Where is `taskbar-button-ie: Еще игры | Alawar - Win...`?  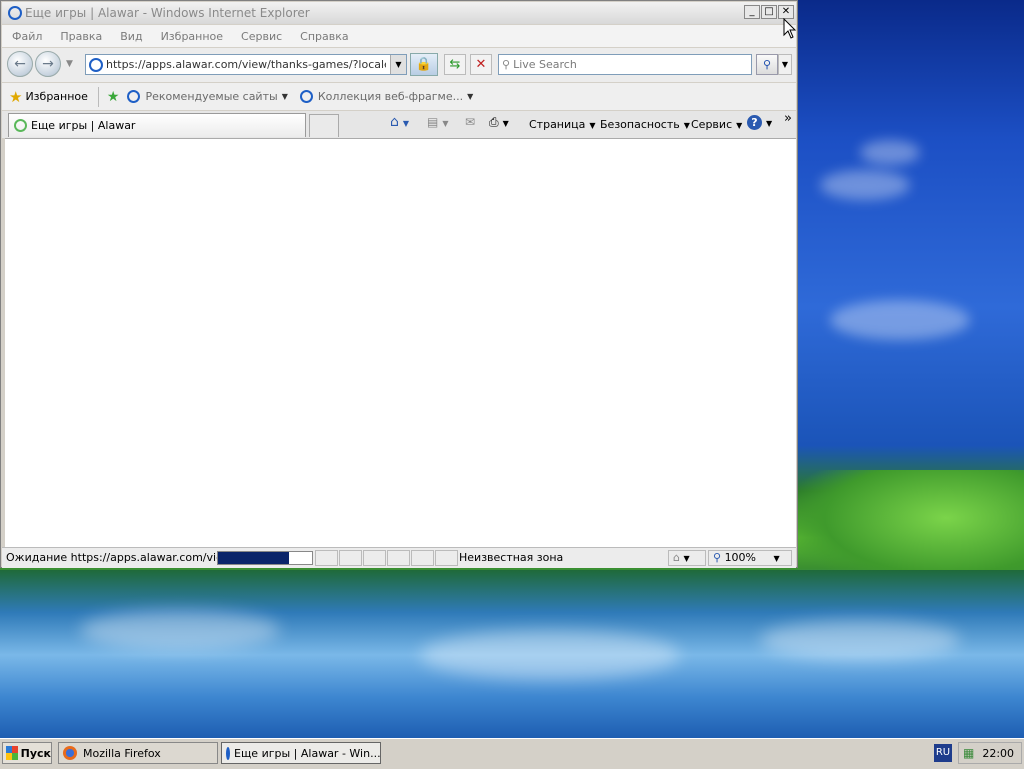
taskbar-button-ie: Еще игры | Alawar - Win... is located at coordinates (301, 753).